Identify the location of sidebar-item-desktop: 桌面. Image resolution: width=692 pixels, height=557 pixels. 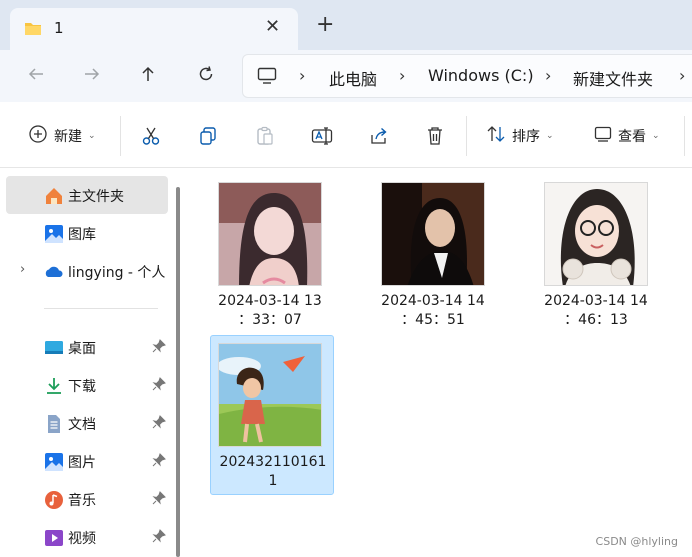
(87, 347).